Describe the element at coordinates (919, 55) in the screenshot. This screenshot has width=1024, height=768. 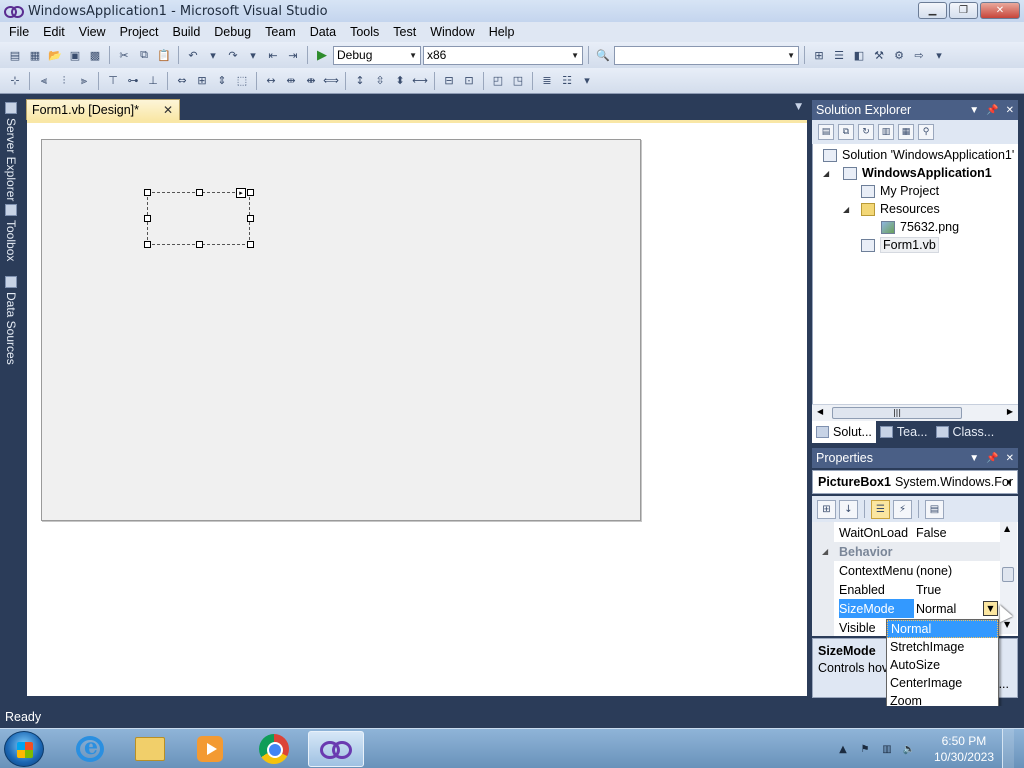
I see `start-page-icon: ⇨` at that location.